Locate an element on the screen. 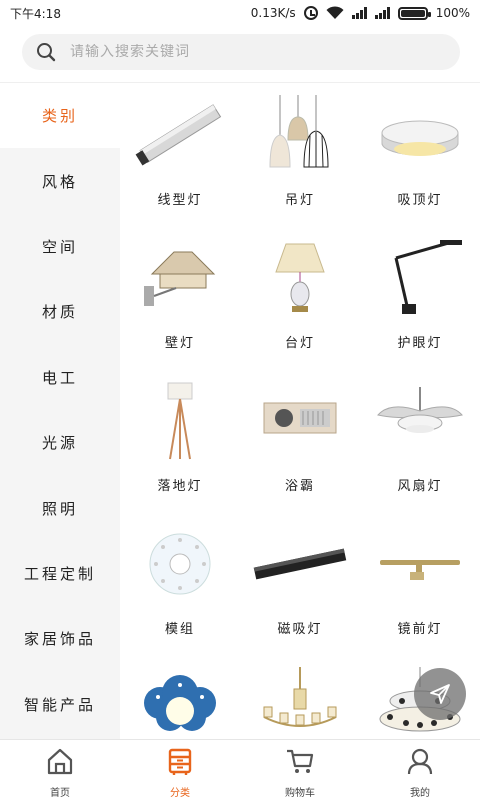 Image resolution: width=480 pixels, height=800 pixels. kids-light-icon is located at coordinates (180, 703).